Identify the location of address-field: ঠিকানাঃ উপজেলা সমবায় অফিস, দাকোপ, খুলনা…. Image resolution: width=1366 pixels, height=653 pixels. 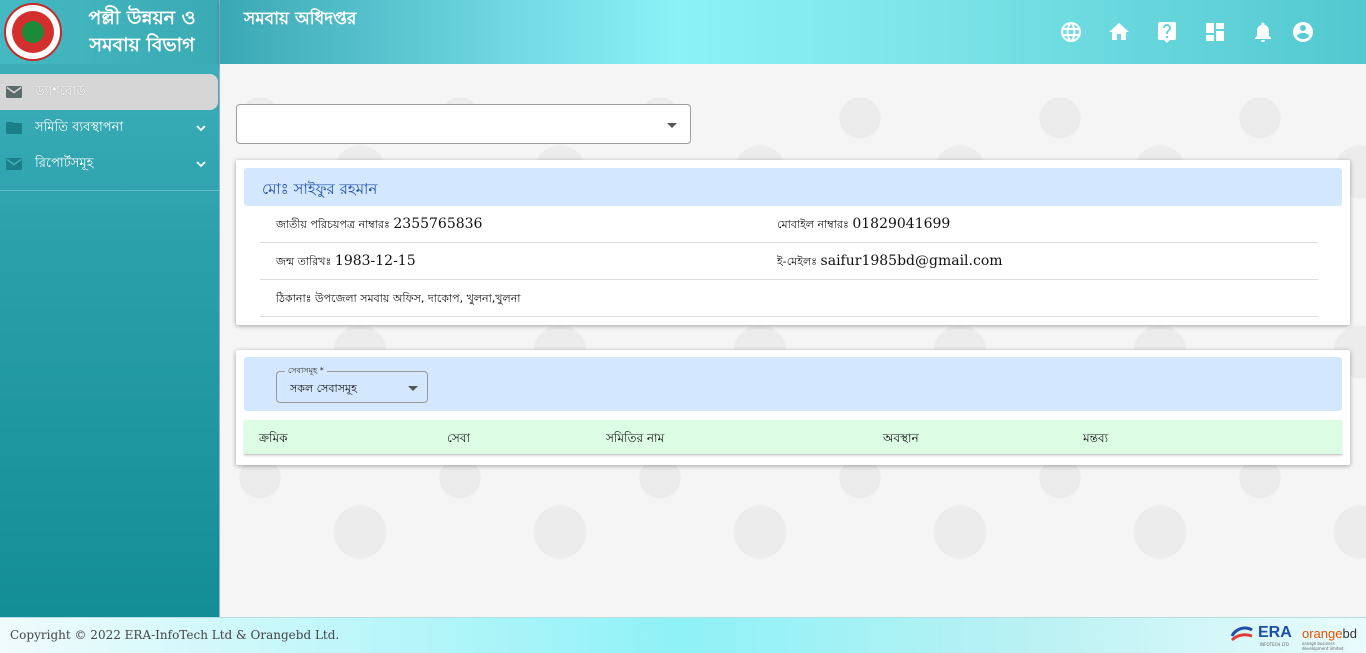
(398, 299).